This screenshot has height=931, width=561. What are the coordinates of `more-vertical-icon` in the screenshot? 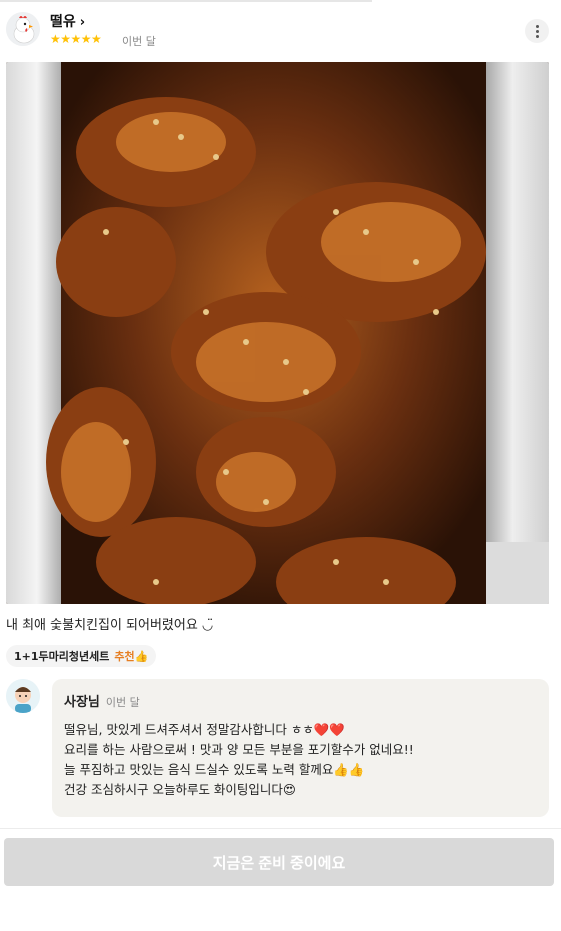 It's located at (537, 26).